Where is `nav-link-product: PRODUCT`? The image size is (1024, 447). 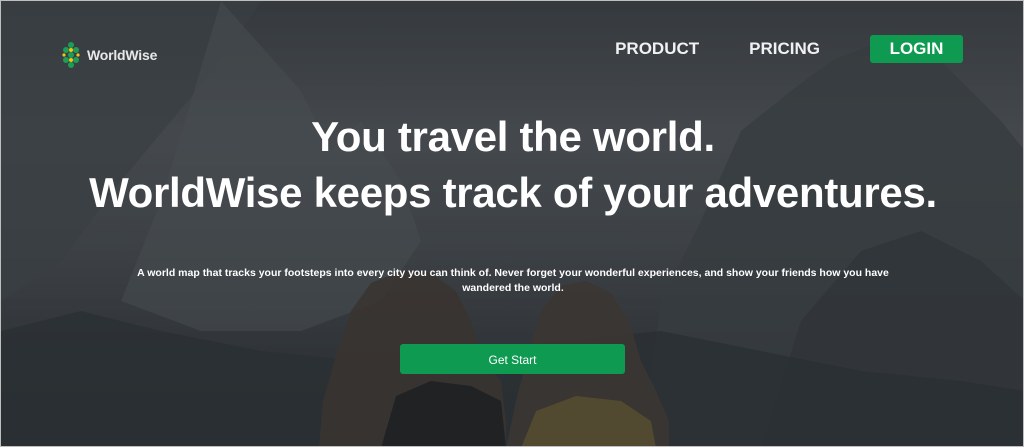
nav-link-product: PRODUCT is located at coordinates (657, 49).